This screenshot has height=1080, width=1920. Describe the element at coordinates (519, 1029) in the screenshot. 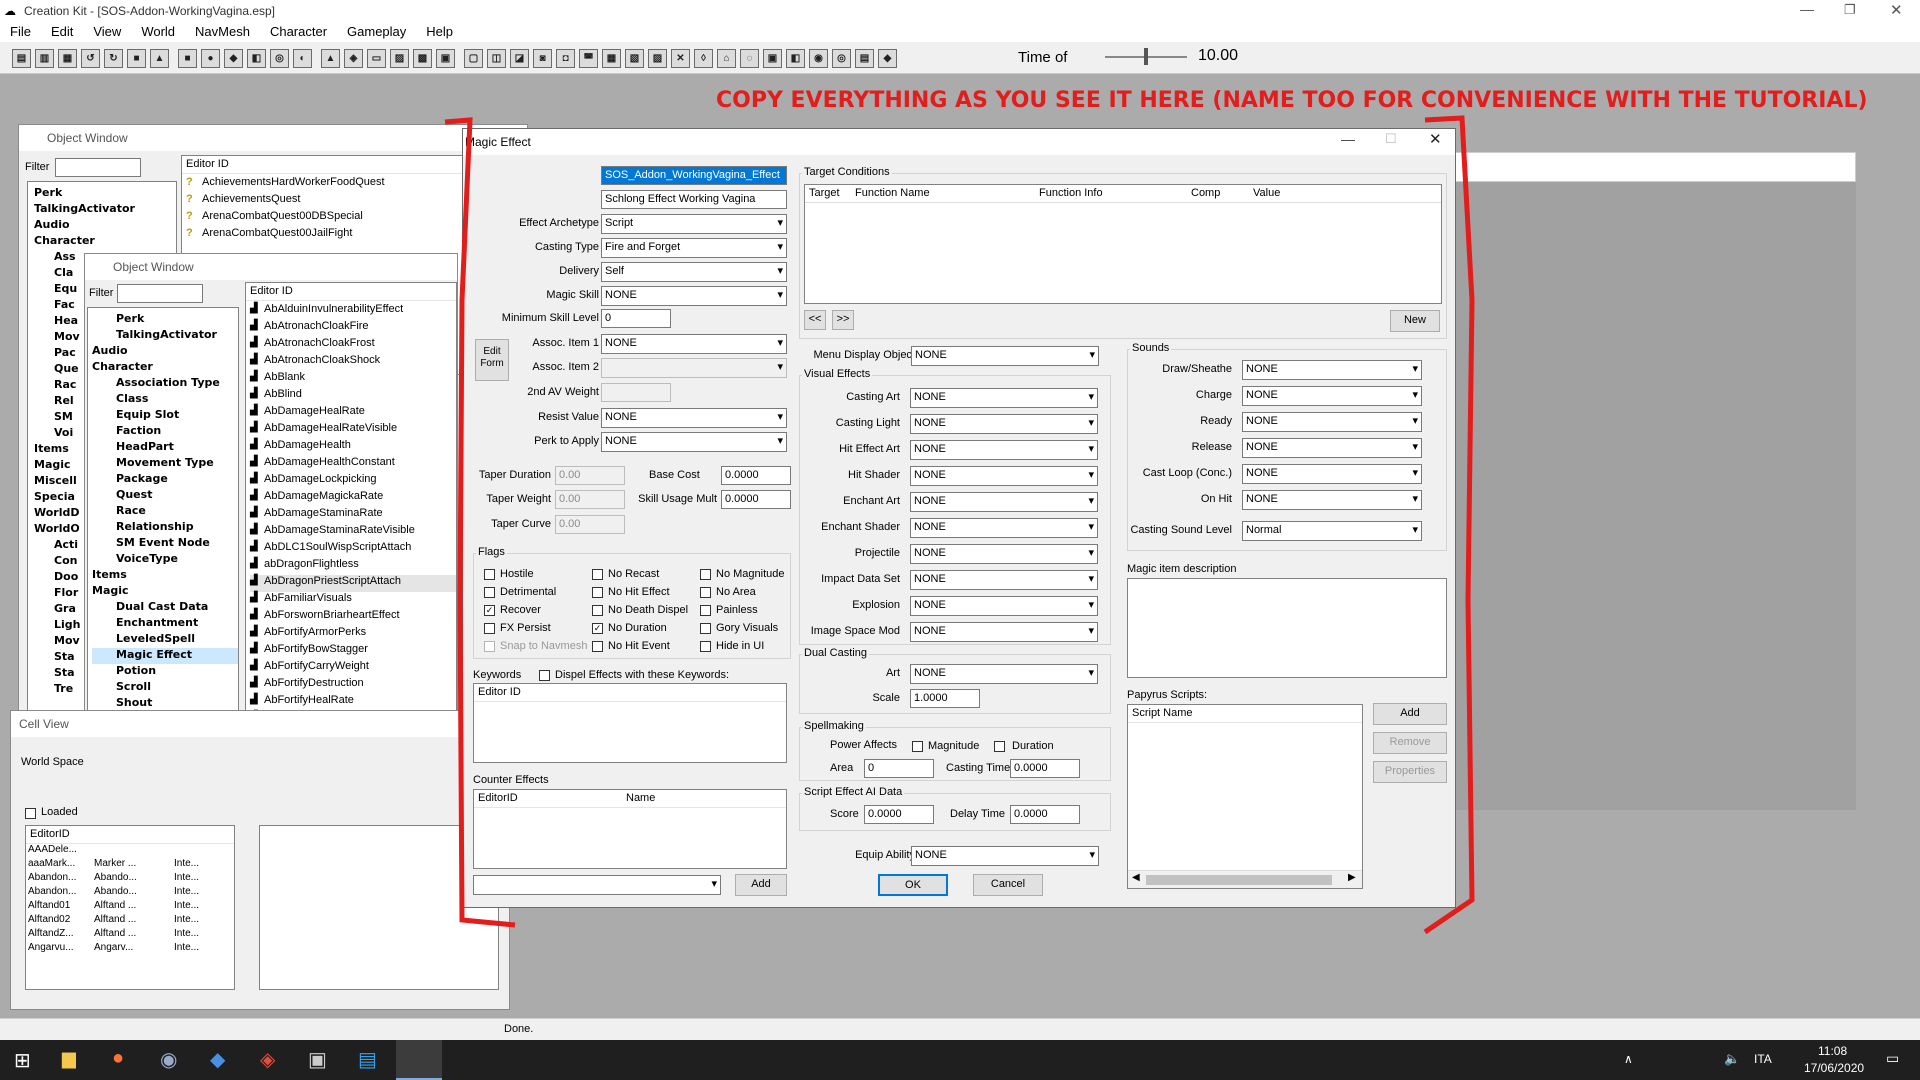

I see `status-text: Done.` at that location.